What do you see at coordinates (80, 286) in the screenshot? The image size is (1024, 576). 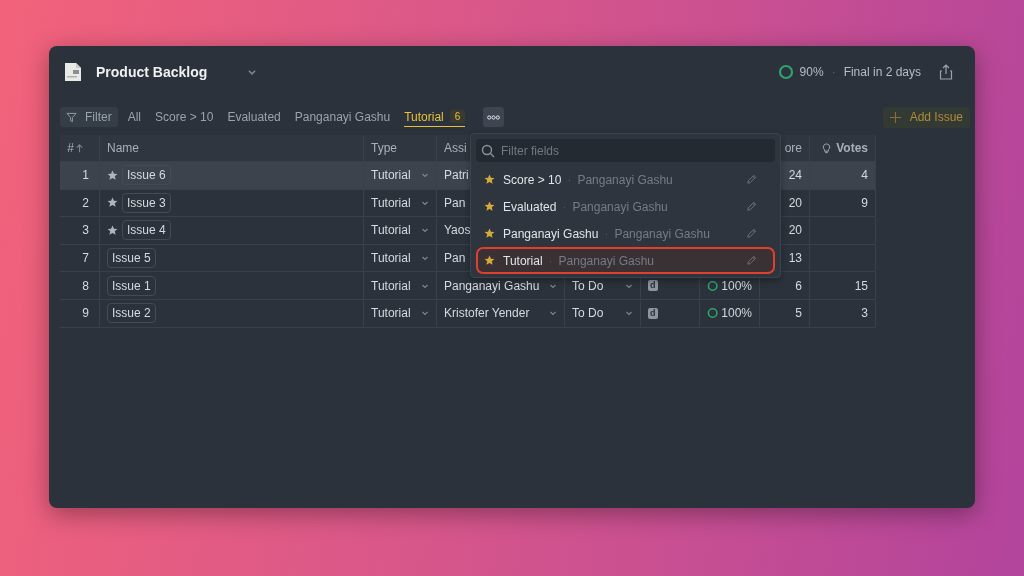 I see `row-number: 8` at bounding box center [80, 286].